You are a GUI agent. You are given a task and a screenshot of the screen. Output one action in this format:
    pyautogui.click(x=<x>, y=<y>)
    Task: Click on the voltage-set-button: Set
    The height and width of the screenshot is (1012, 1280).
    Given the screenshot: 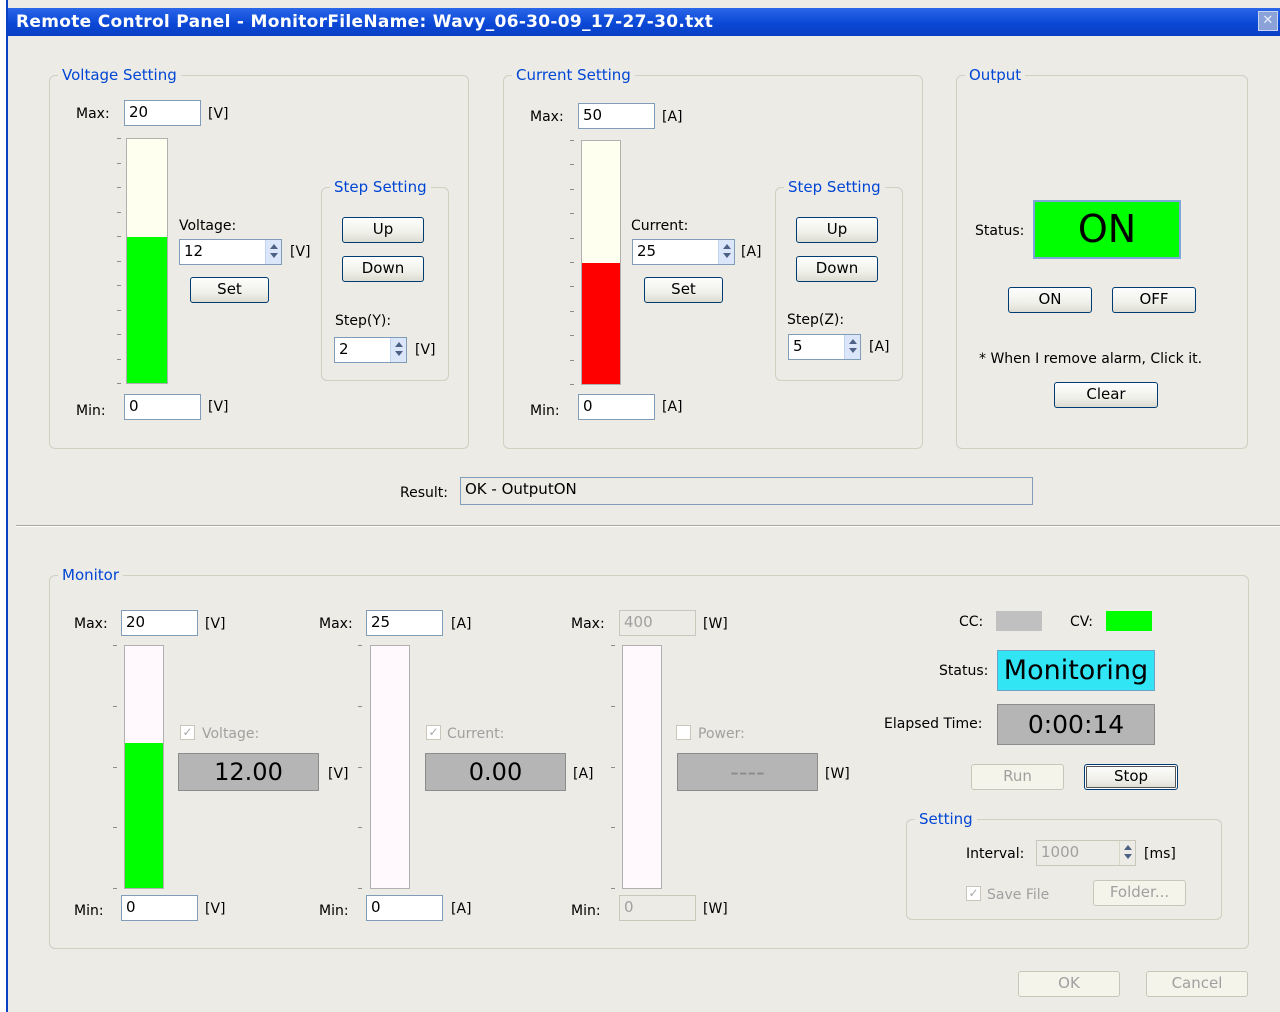 What is the action you would take?
    pyautogui.click(x=229, y=290)
    